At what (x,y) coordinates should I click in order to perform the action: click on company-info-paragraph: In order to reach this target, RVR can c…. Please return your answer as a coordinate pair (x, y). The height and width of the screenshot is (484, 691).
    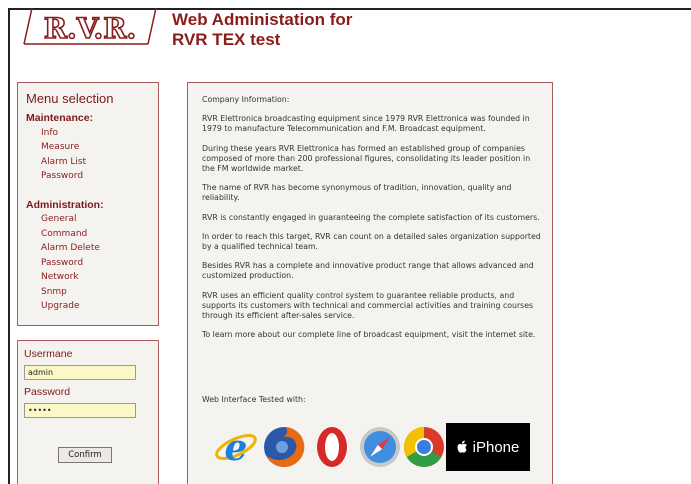
    Looking at the image, I should click on (371, 241).